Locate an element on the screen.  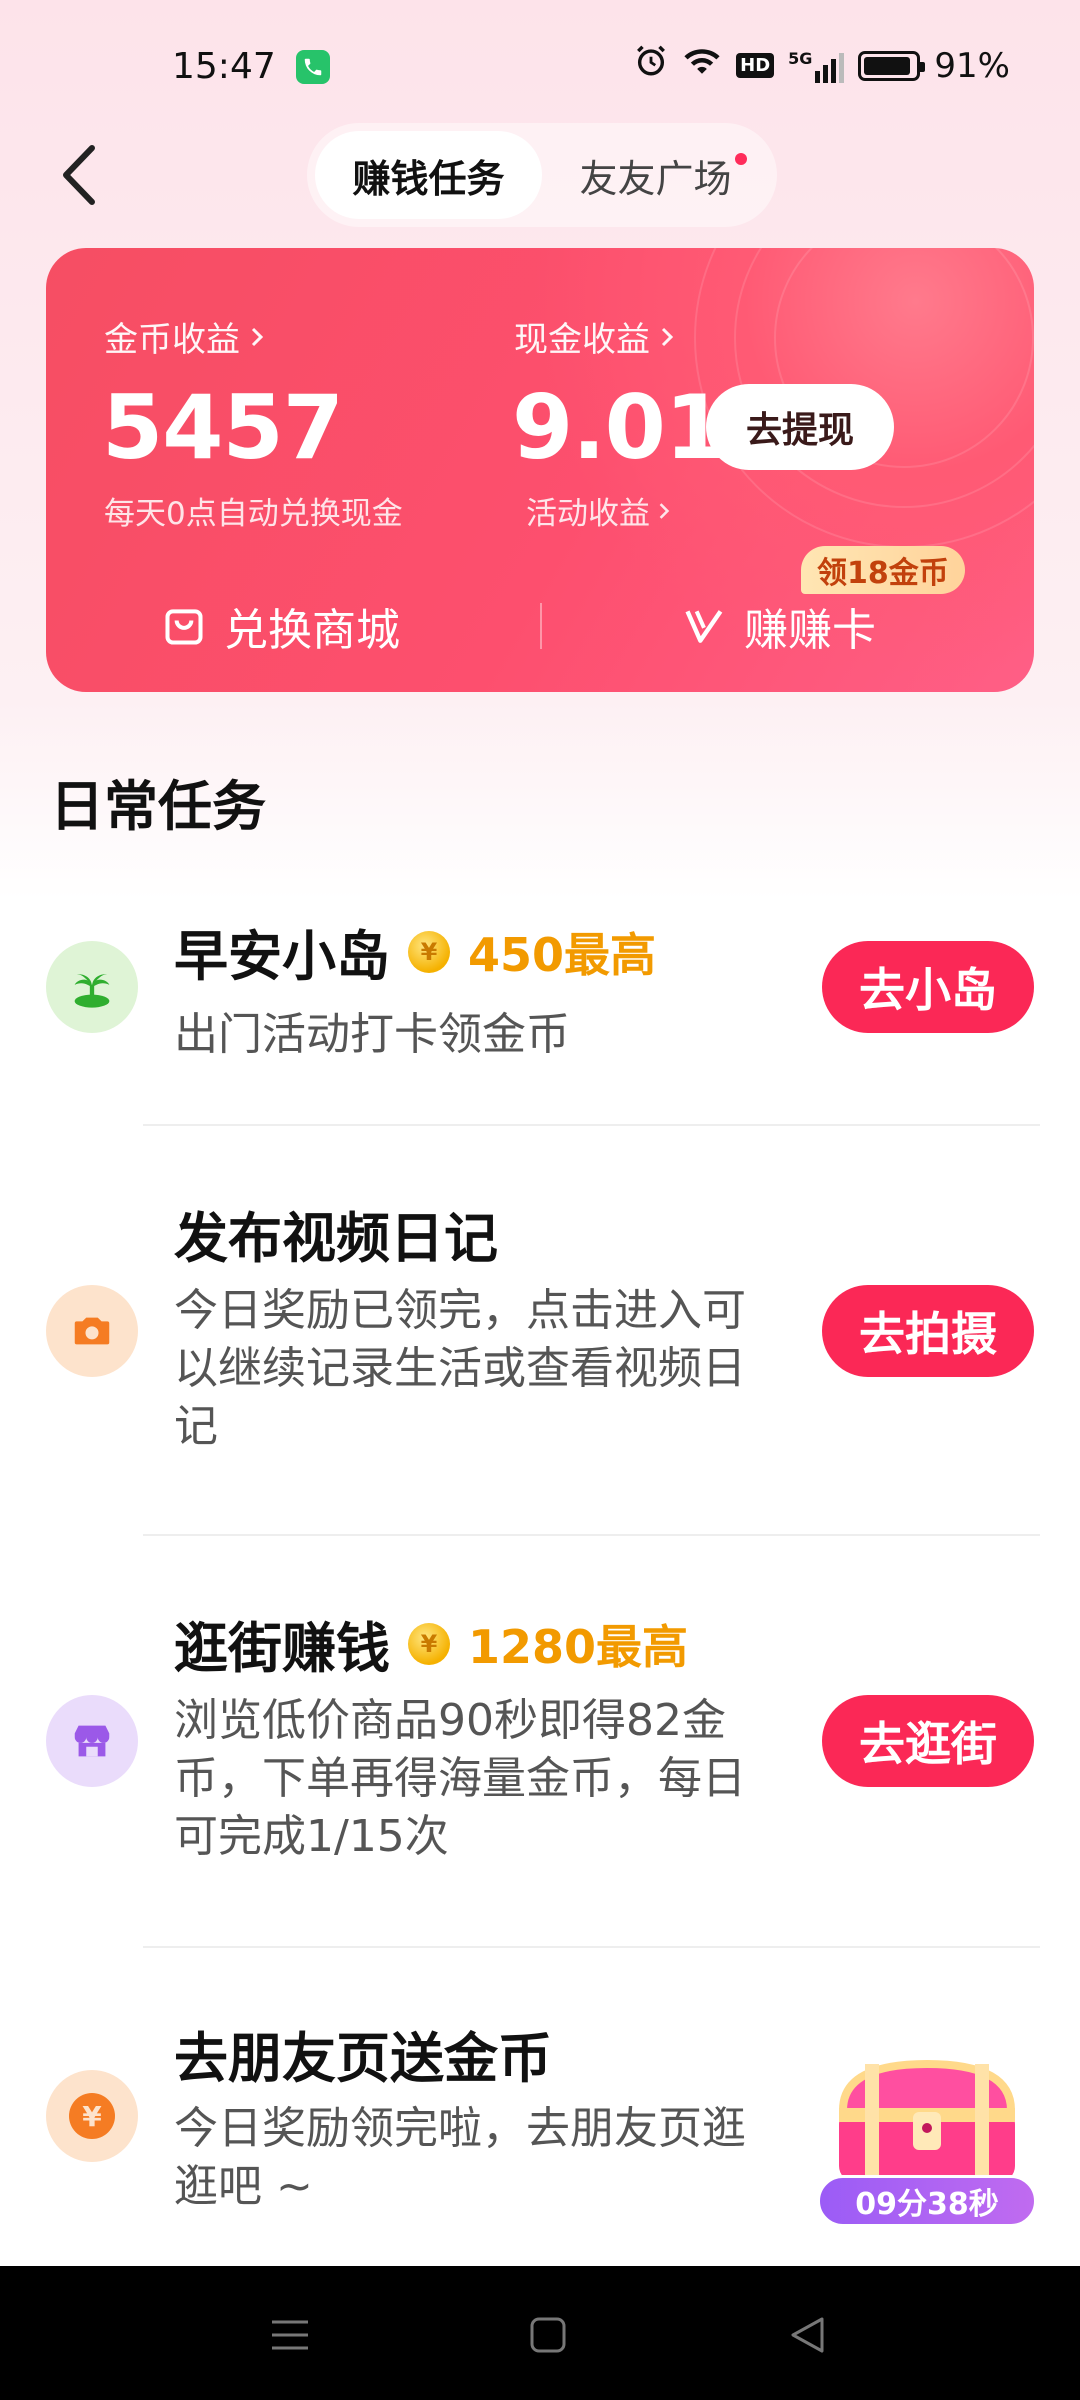
withdraw-button: 去提现 is located at coordinates (800, 427).